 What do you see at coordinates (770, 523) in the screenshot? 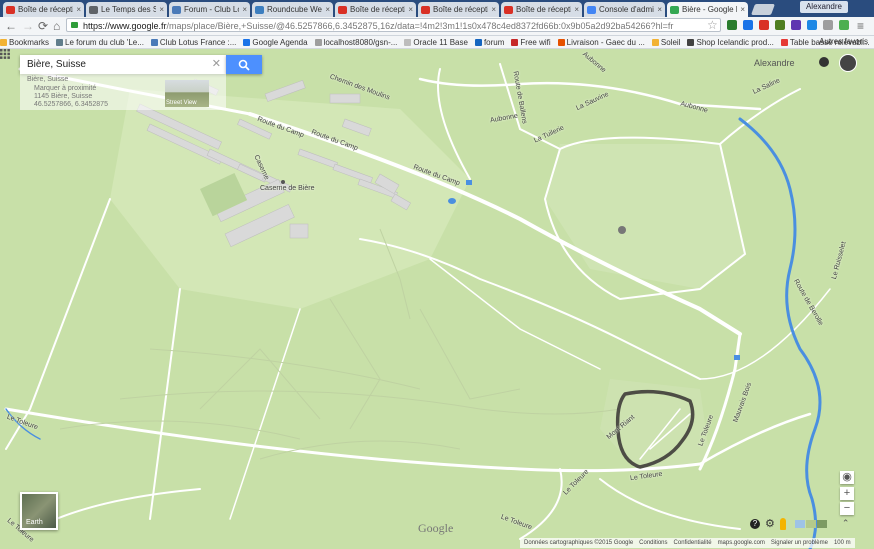
I see `gear-icon: ⚙` at bounding box center [770, 523].